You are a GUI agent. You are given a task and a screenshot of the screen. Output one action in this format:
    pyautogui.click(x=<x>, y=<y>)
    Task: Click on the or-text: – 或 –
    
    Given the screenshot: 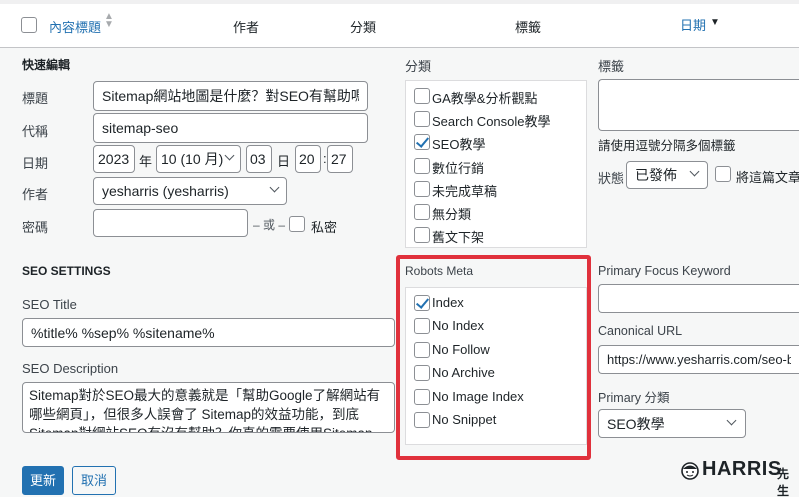 What is the action you would take?
    pyautogui.click(x=269, y=225)
    